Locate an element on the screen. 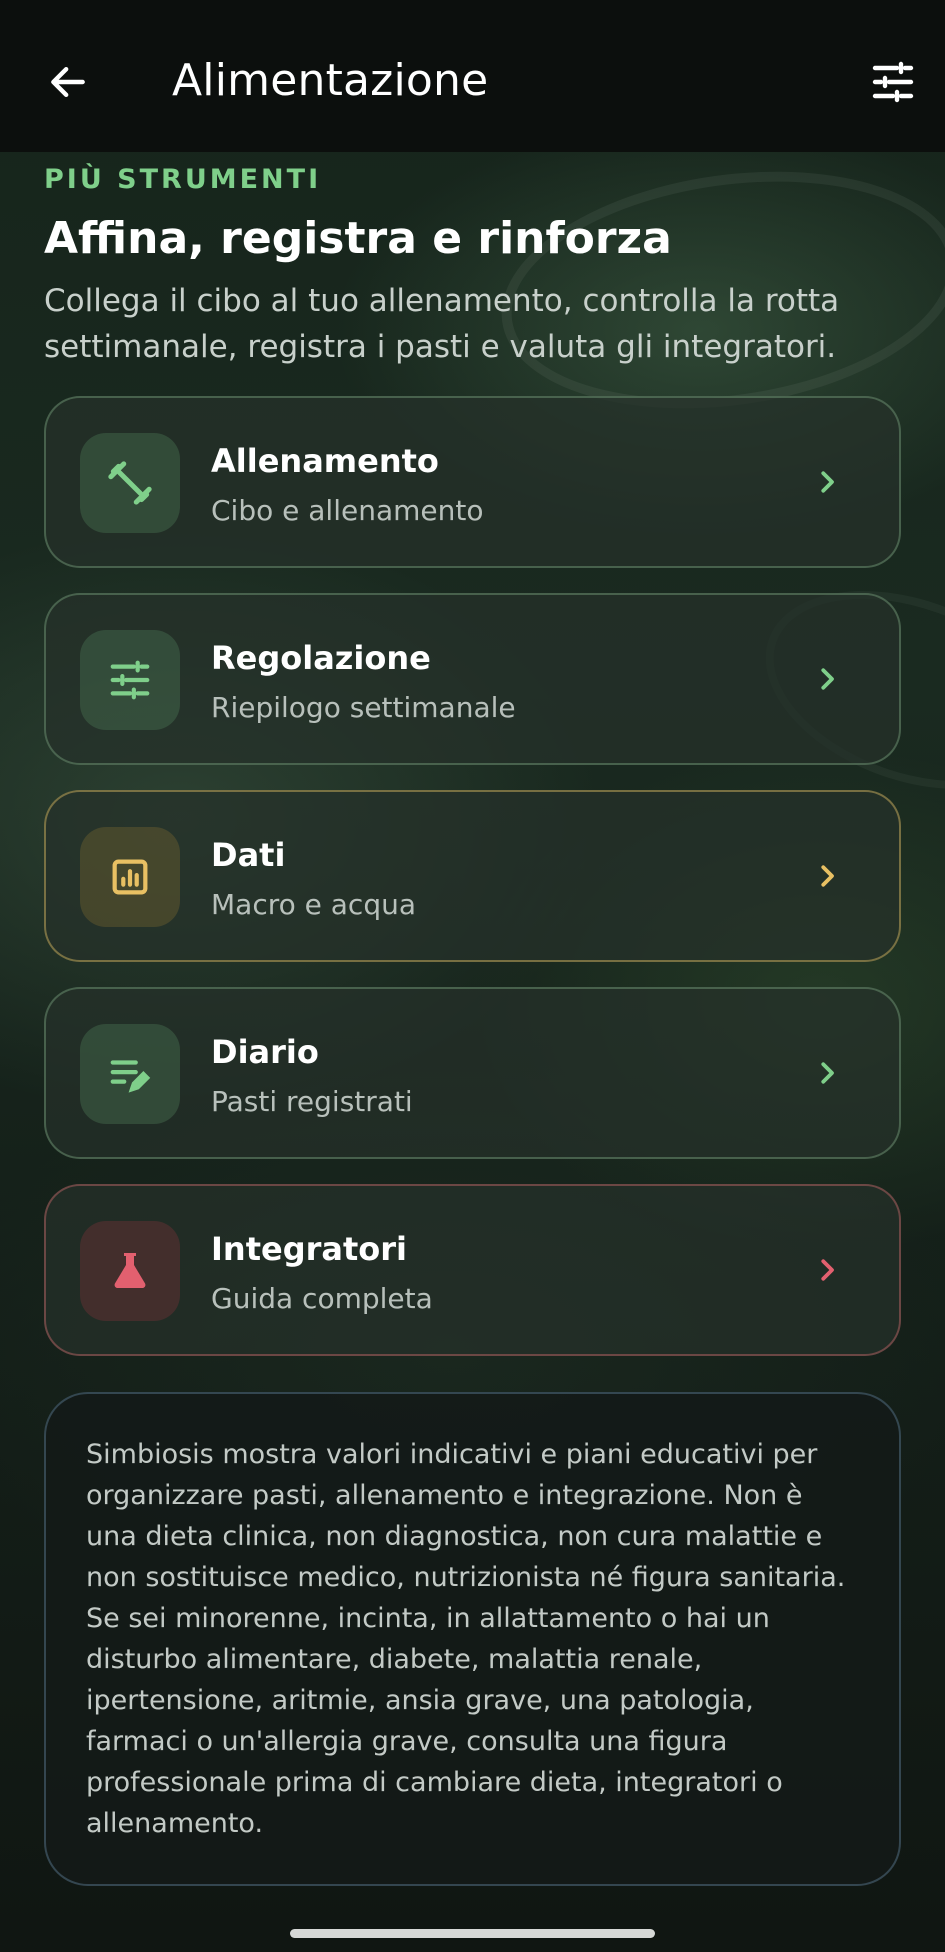  card-text: Diario Pasti registrati is located at coordinates (312, 1075).